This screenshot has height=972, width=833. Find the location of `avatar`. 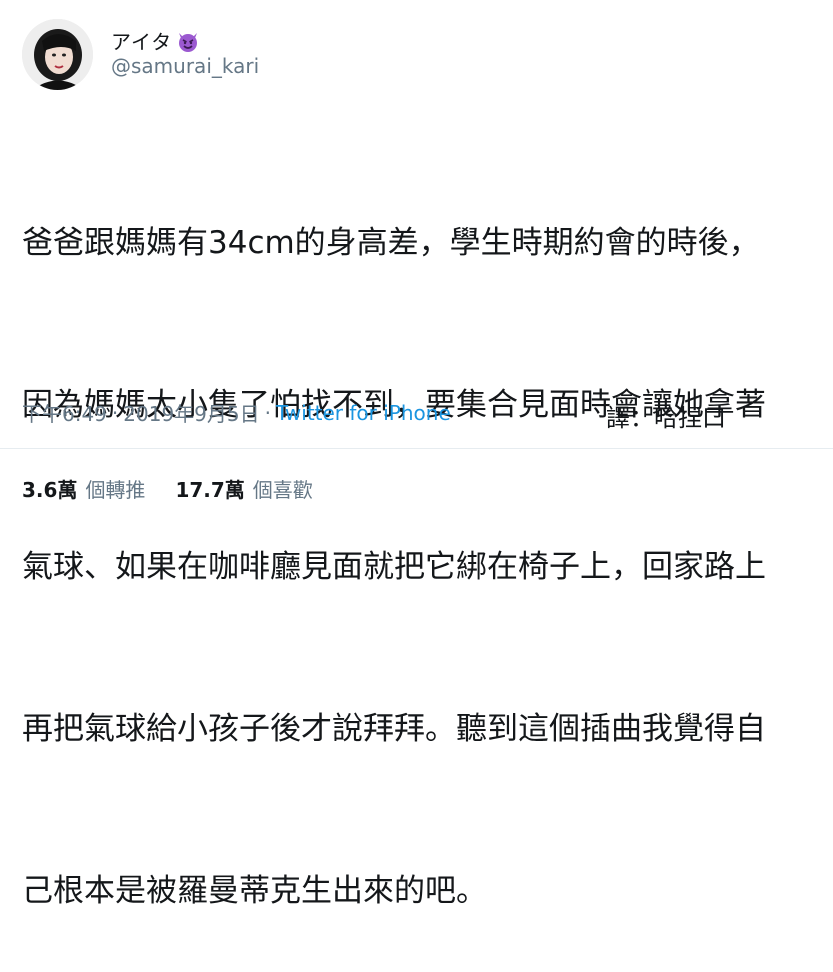

avatar is located at coordinates (57, 54).